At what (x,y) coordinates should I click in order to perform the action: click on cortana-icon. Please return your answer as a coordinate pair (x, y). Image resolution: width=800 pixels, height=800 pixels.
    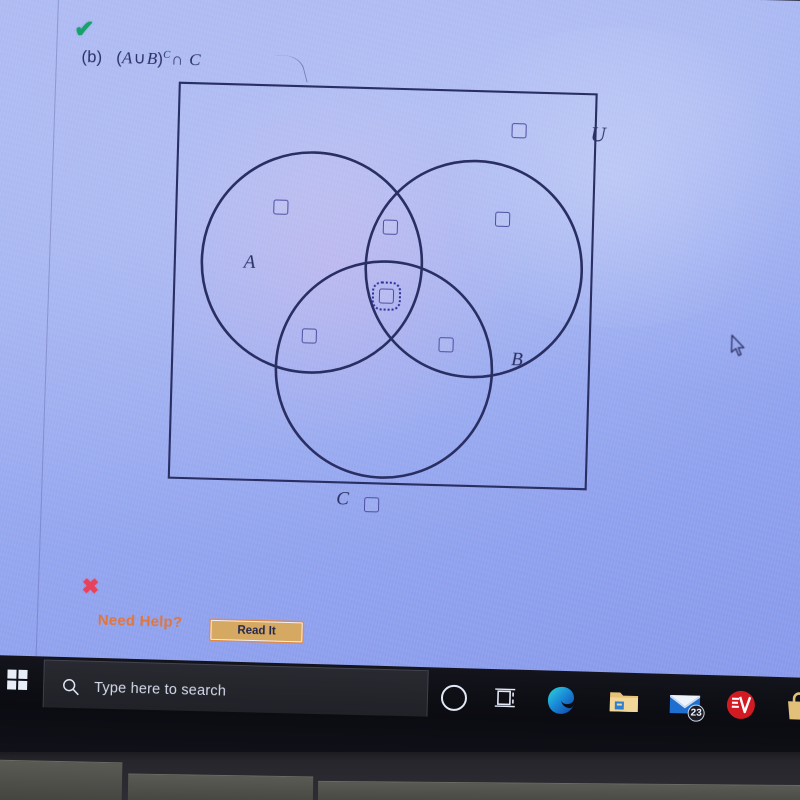
    Looking at the image, I should click on (454, 698).